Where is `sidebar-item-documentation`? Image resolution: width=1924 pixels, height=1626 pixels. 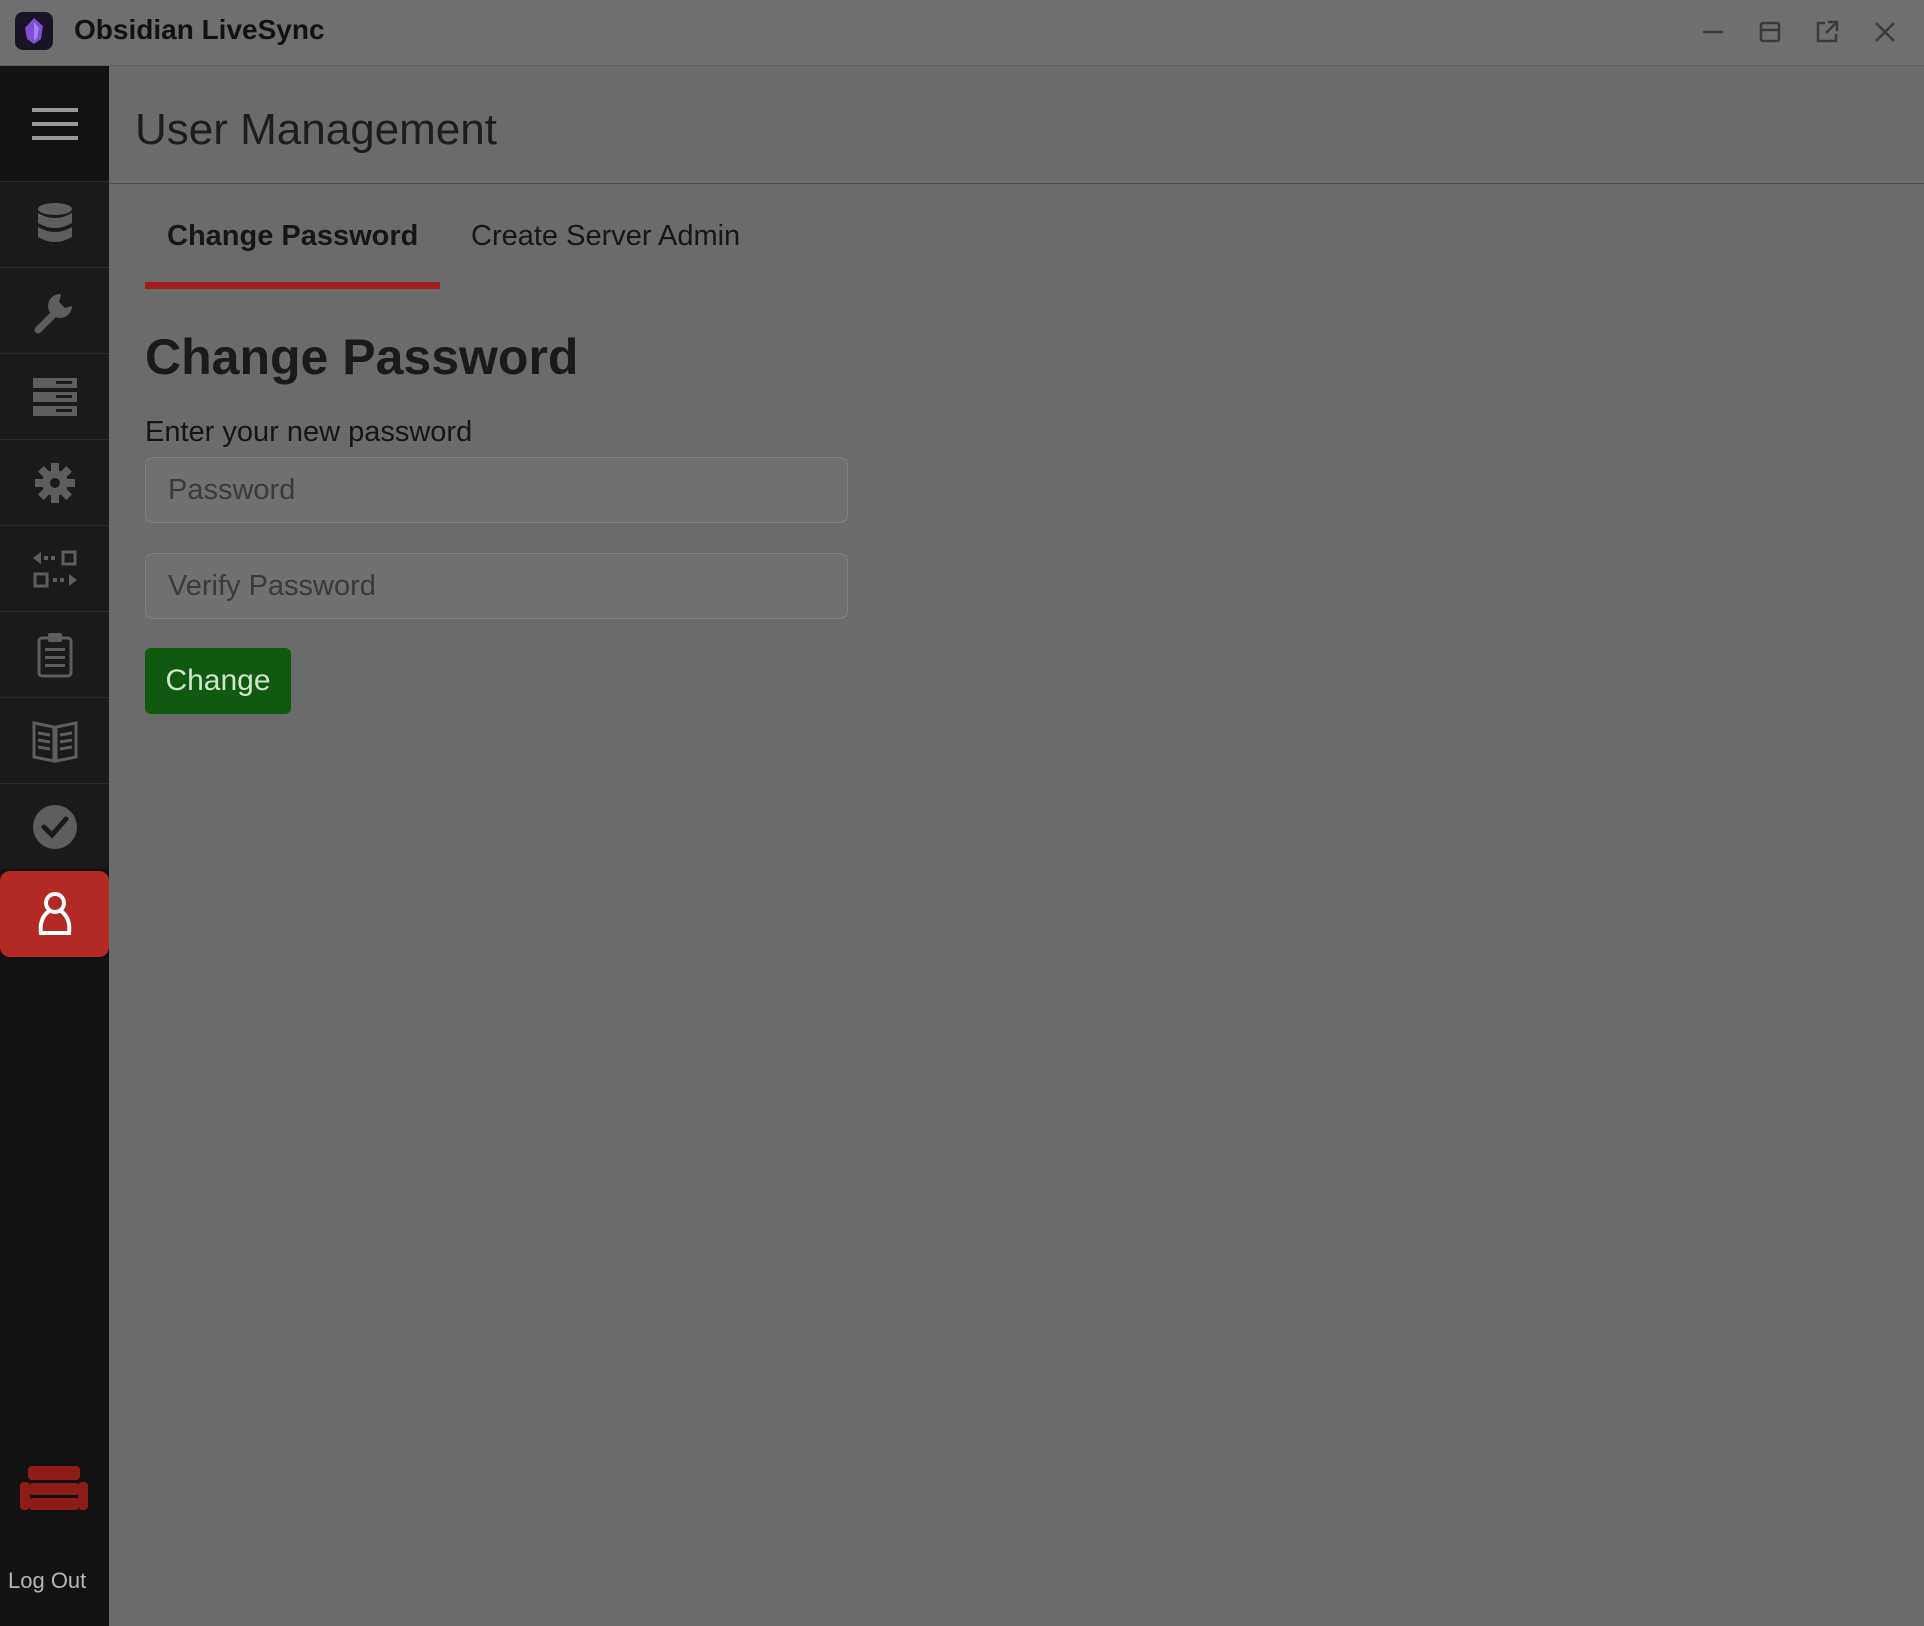 sidebar-item-documentation is located at coordinates (54, 740).